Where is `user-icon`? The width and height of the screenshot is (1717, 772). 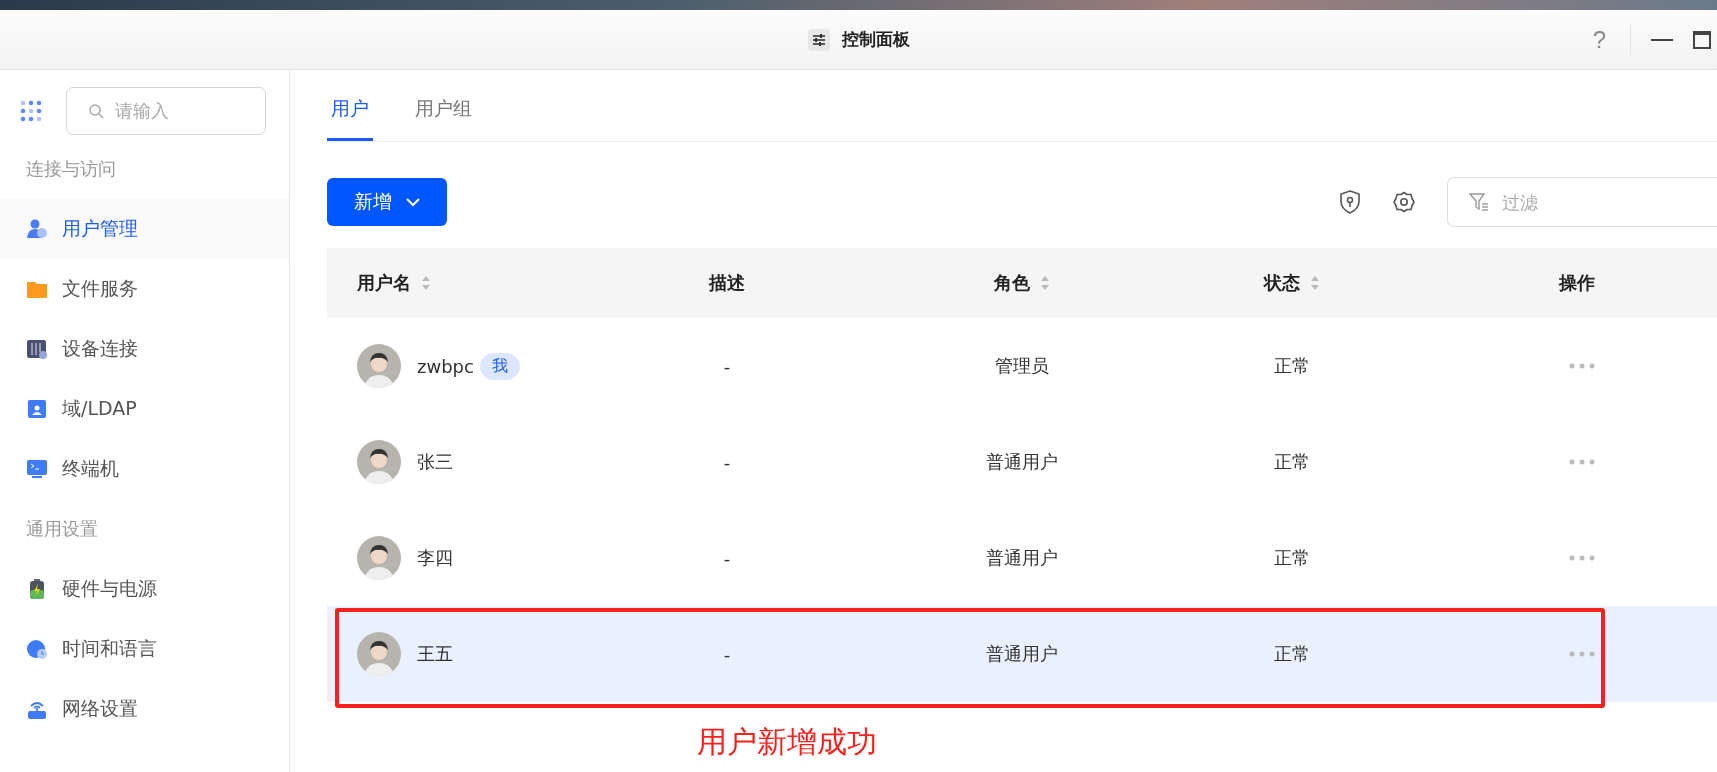 user-icon is located at coordinates (37, 229).